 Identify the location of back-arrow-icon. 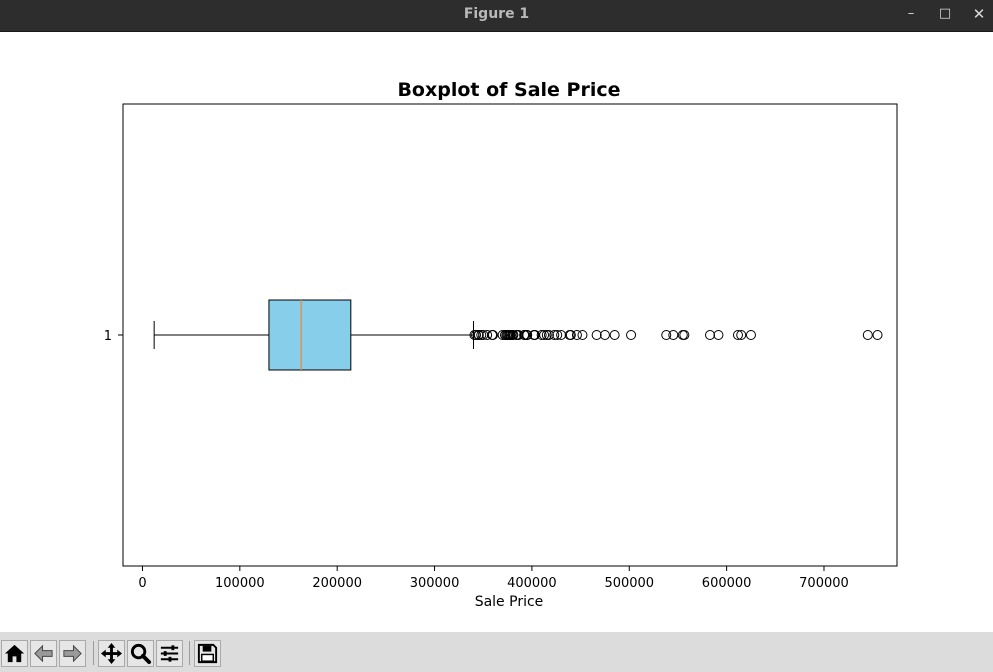
(43, 653).